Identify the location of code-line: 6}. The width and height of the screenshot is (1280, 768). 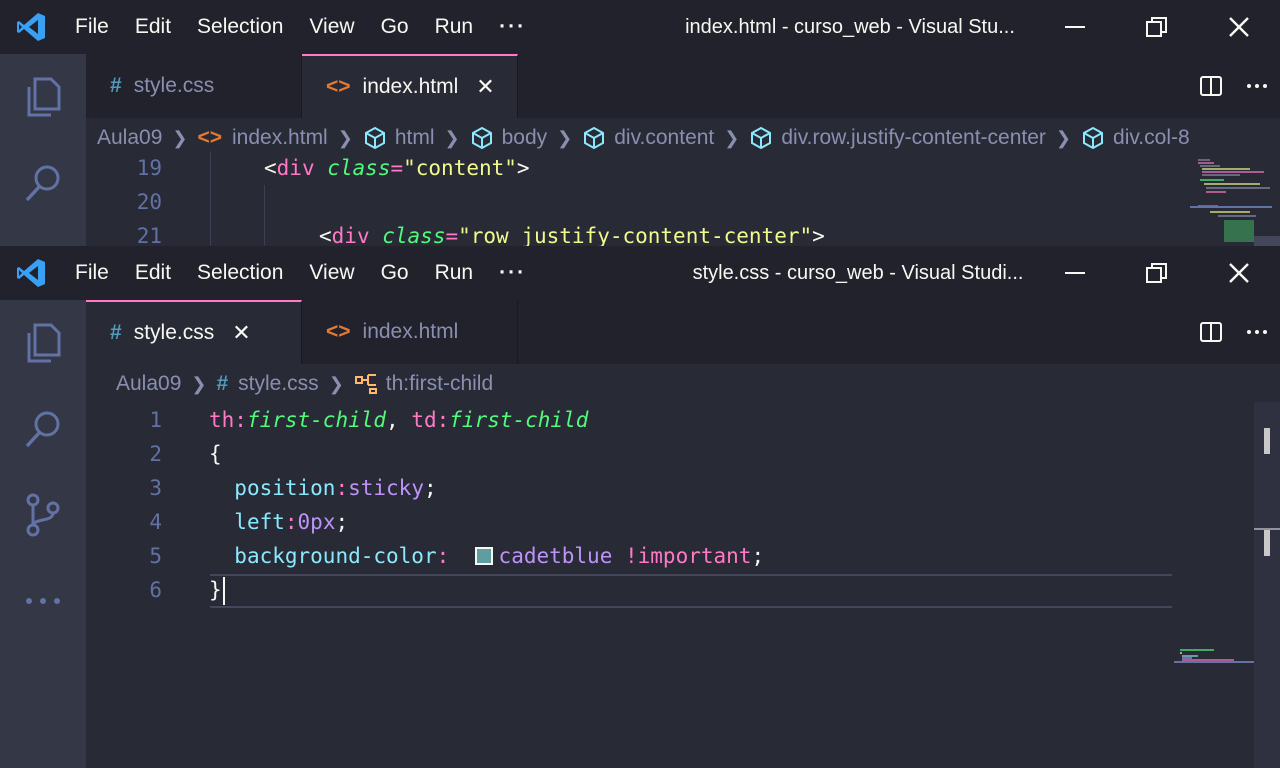
(683, 590).